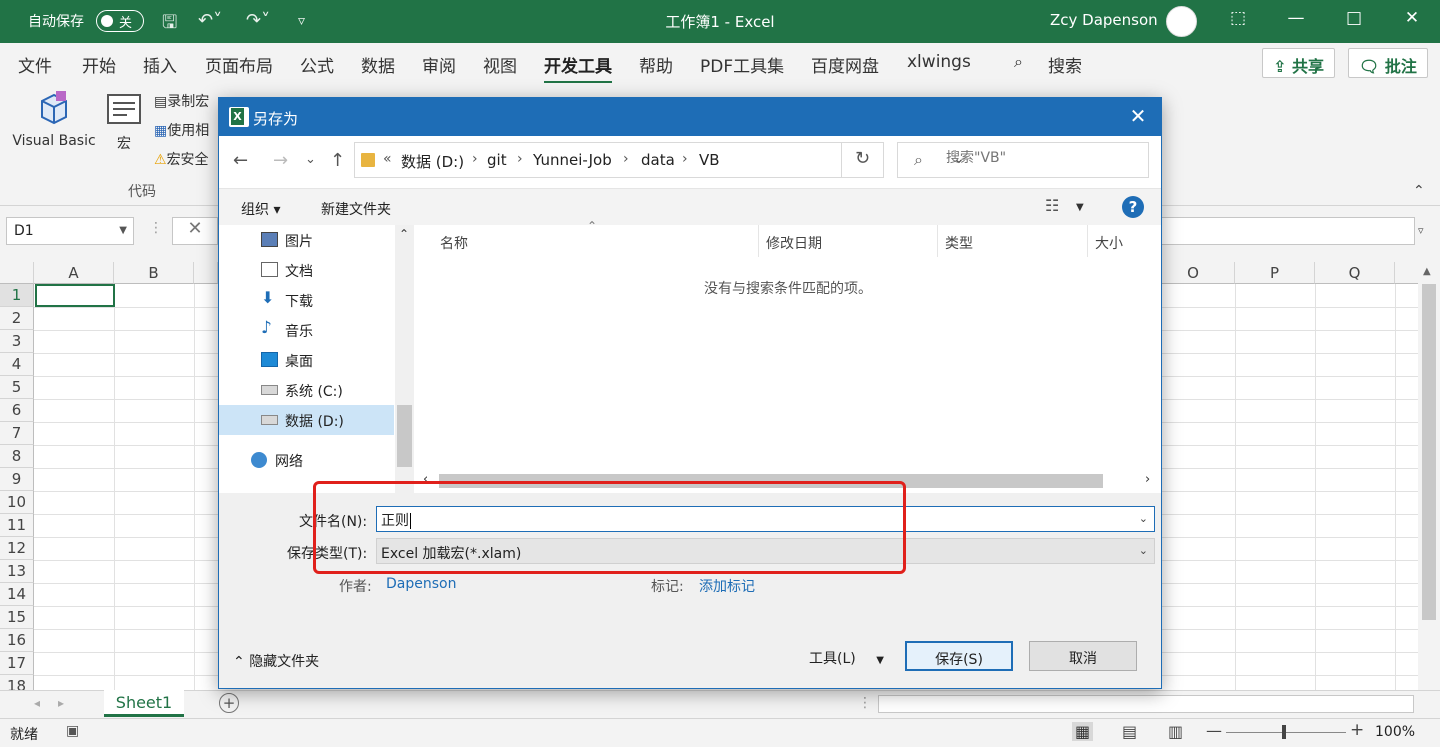  What do you see at coordinates (229, 703) in the screenshot?
I see `add-sheet-icon: +` at bounding box center [229, 703].